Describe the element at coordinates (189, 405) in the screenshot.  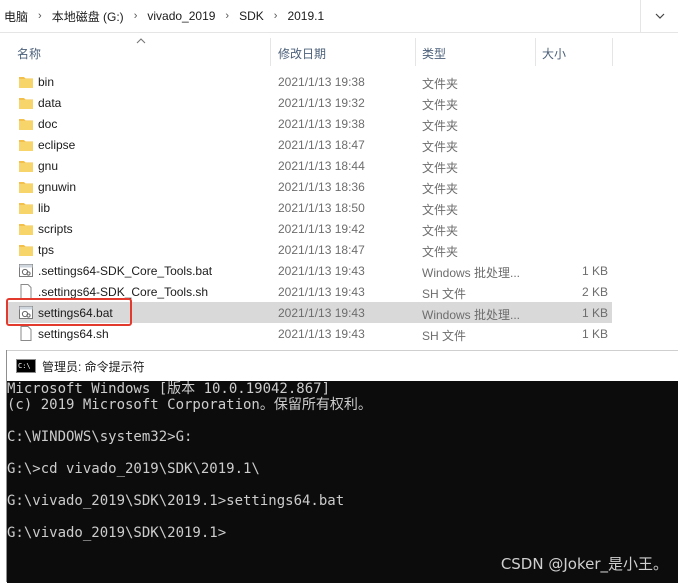
I see `cmd-line: (c) 2019 Microsoft Corporation。保留所有权利。` at that location.